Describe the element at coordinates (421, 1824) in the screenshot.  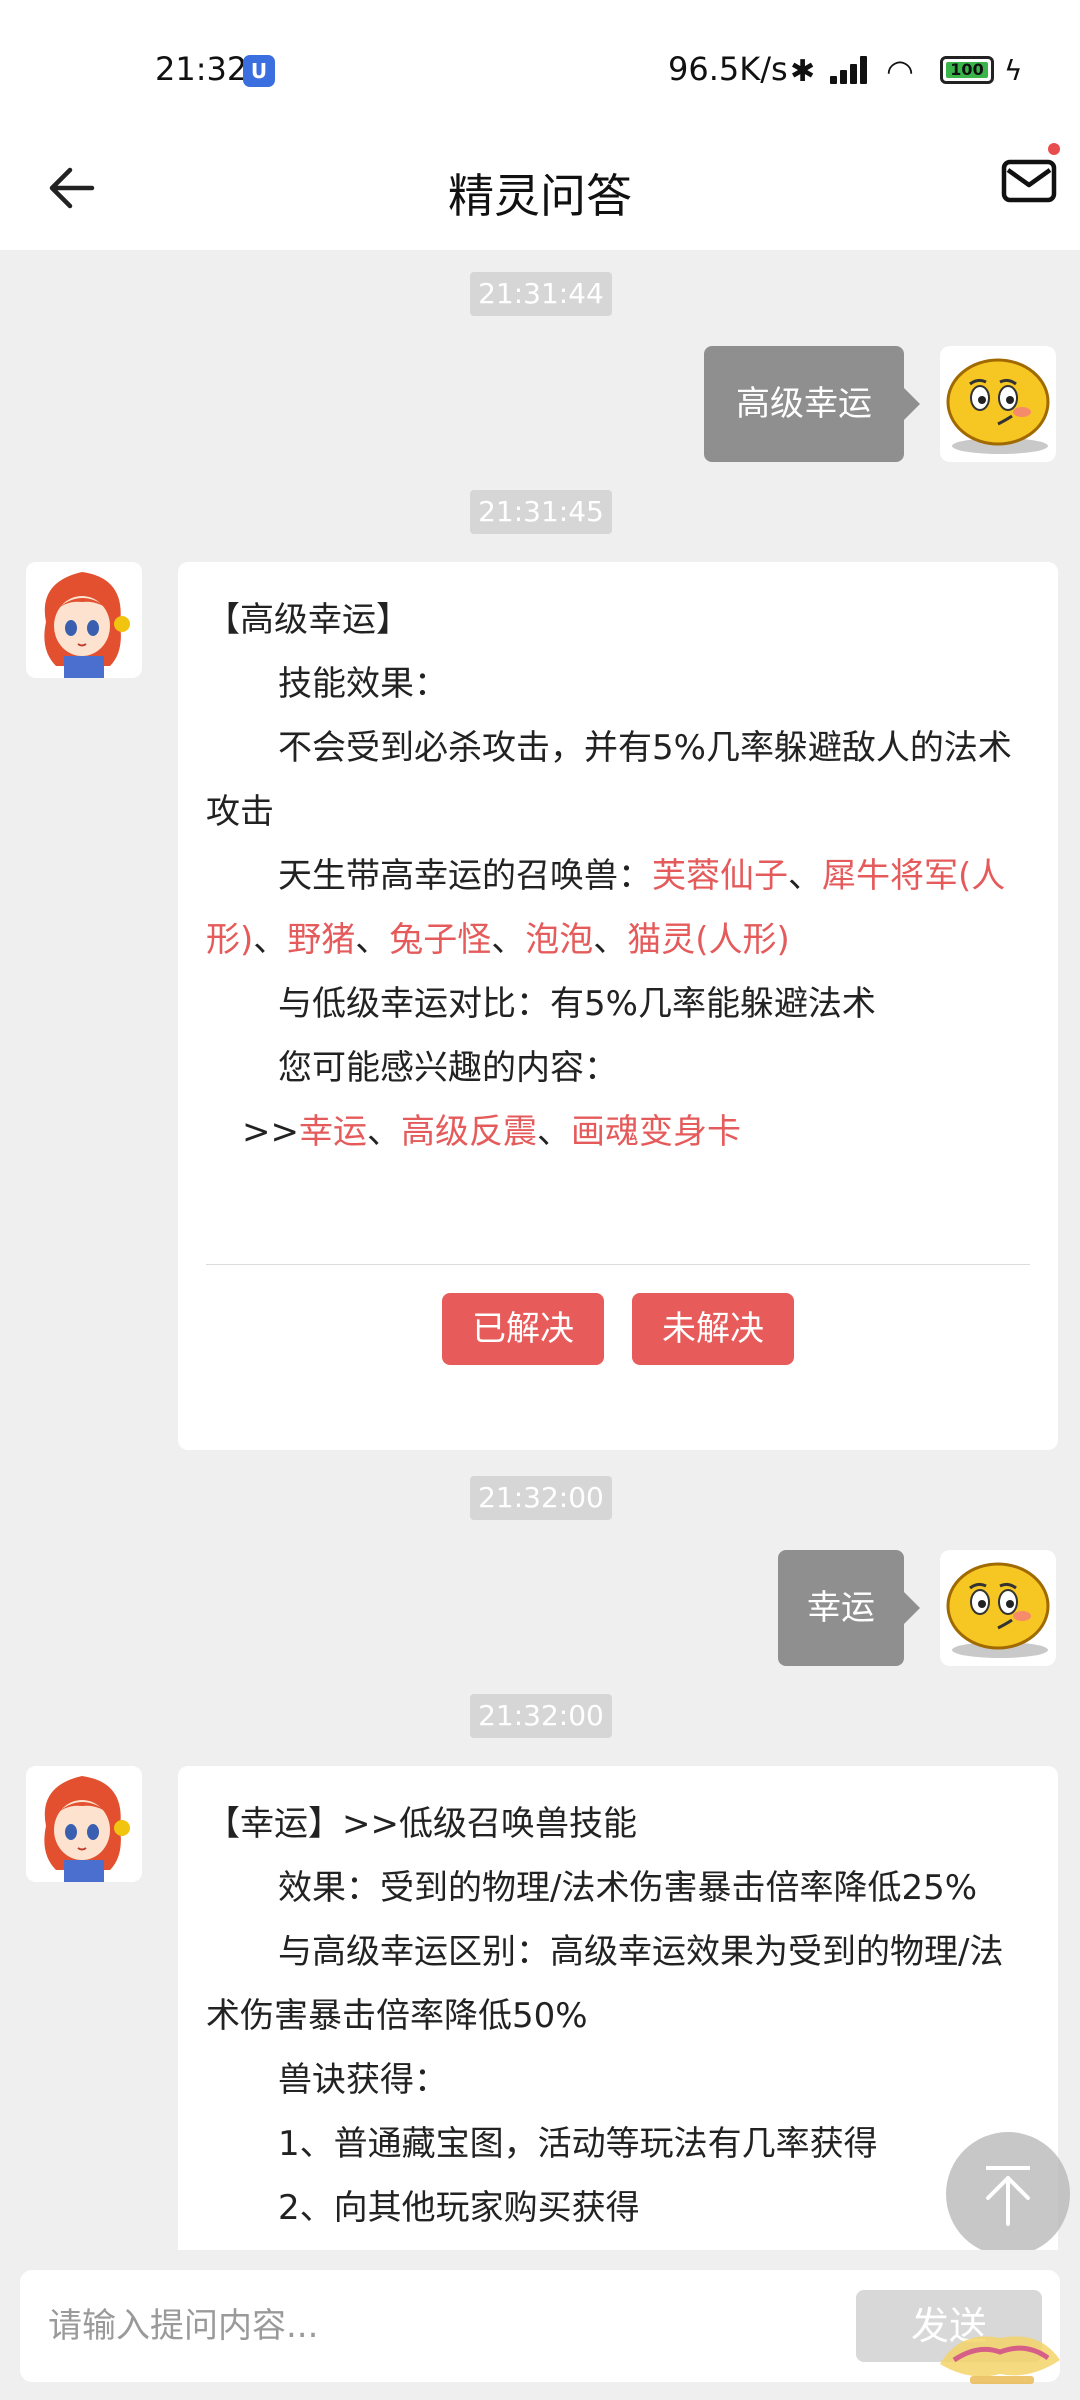
I see `answer-title: 【幸运】>>低级召唤兽技能` at that location.